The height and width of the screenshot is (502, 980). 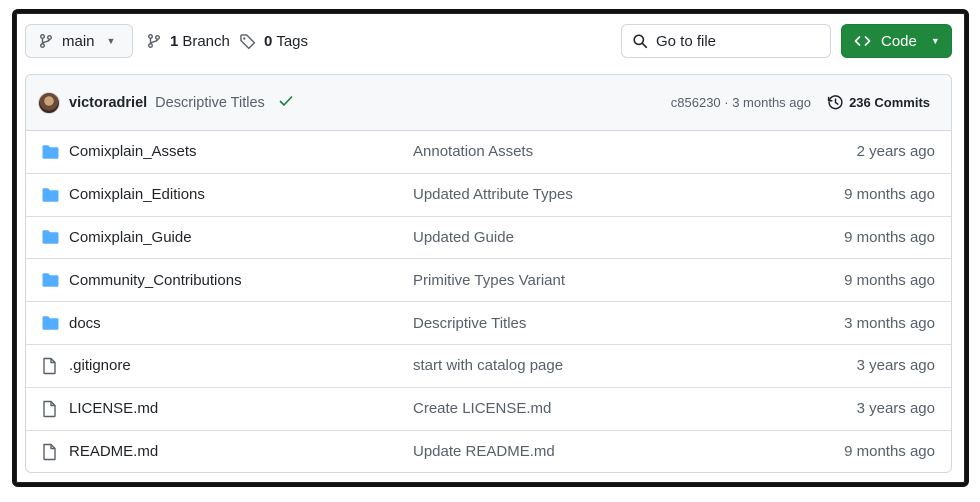 What do you see at coordinates (49, 102) in the screenshot?
I see `avatar` at bounding box center [49, 102].